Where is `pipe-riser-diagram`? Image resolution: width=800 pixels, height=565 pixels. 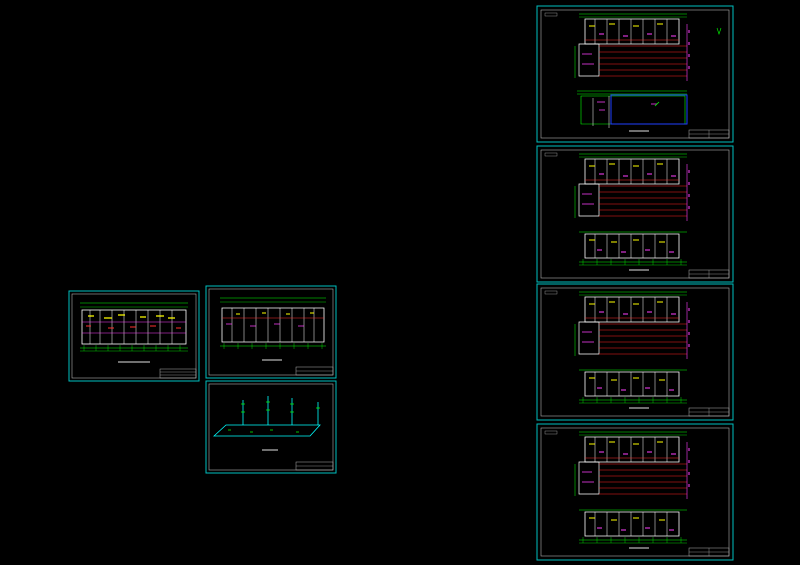
pipe-riser-diagram is located at coordinates (266, 423).